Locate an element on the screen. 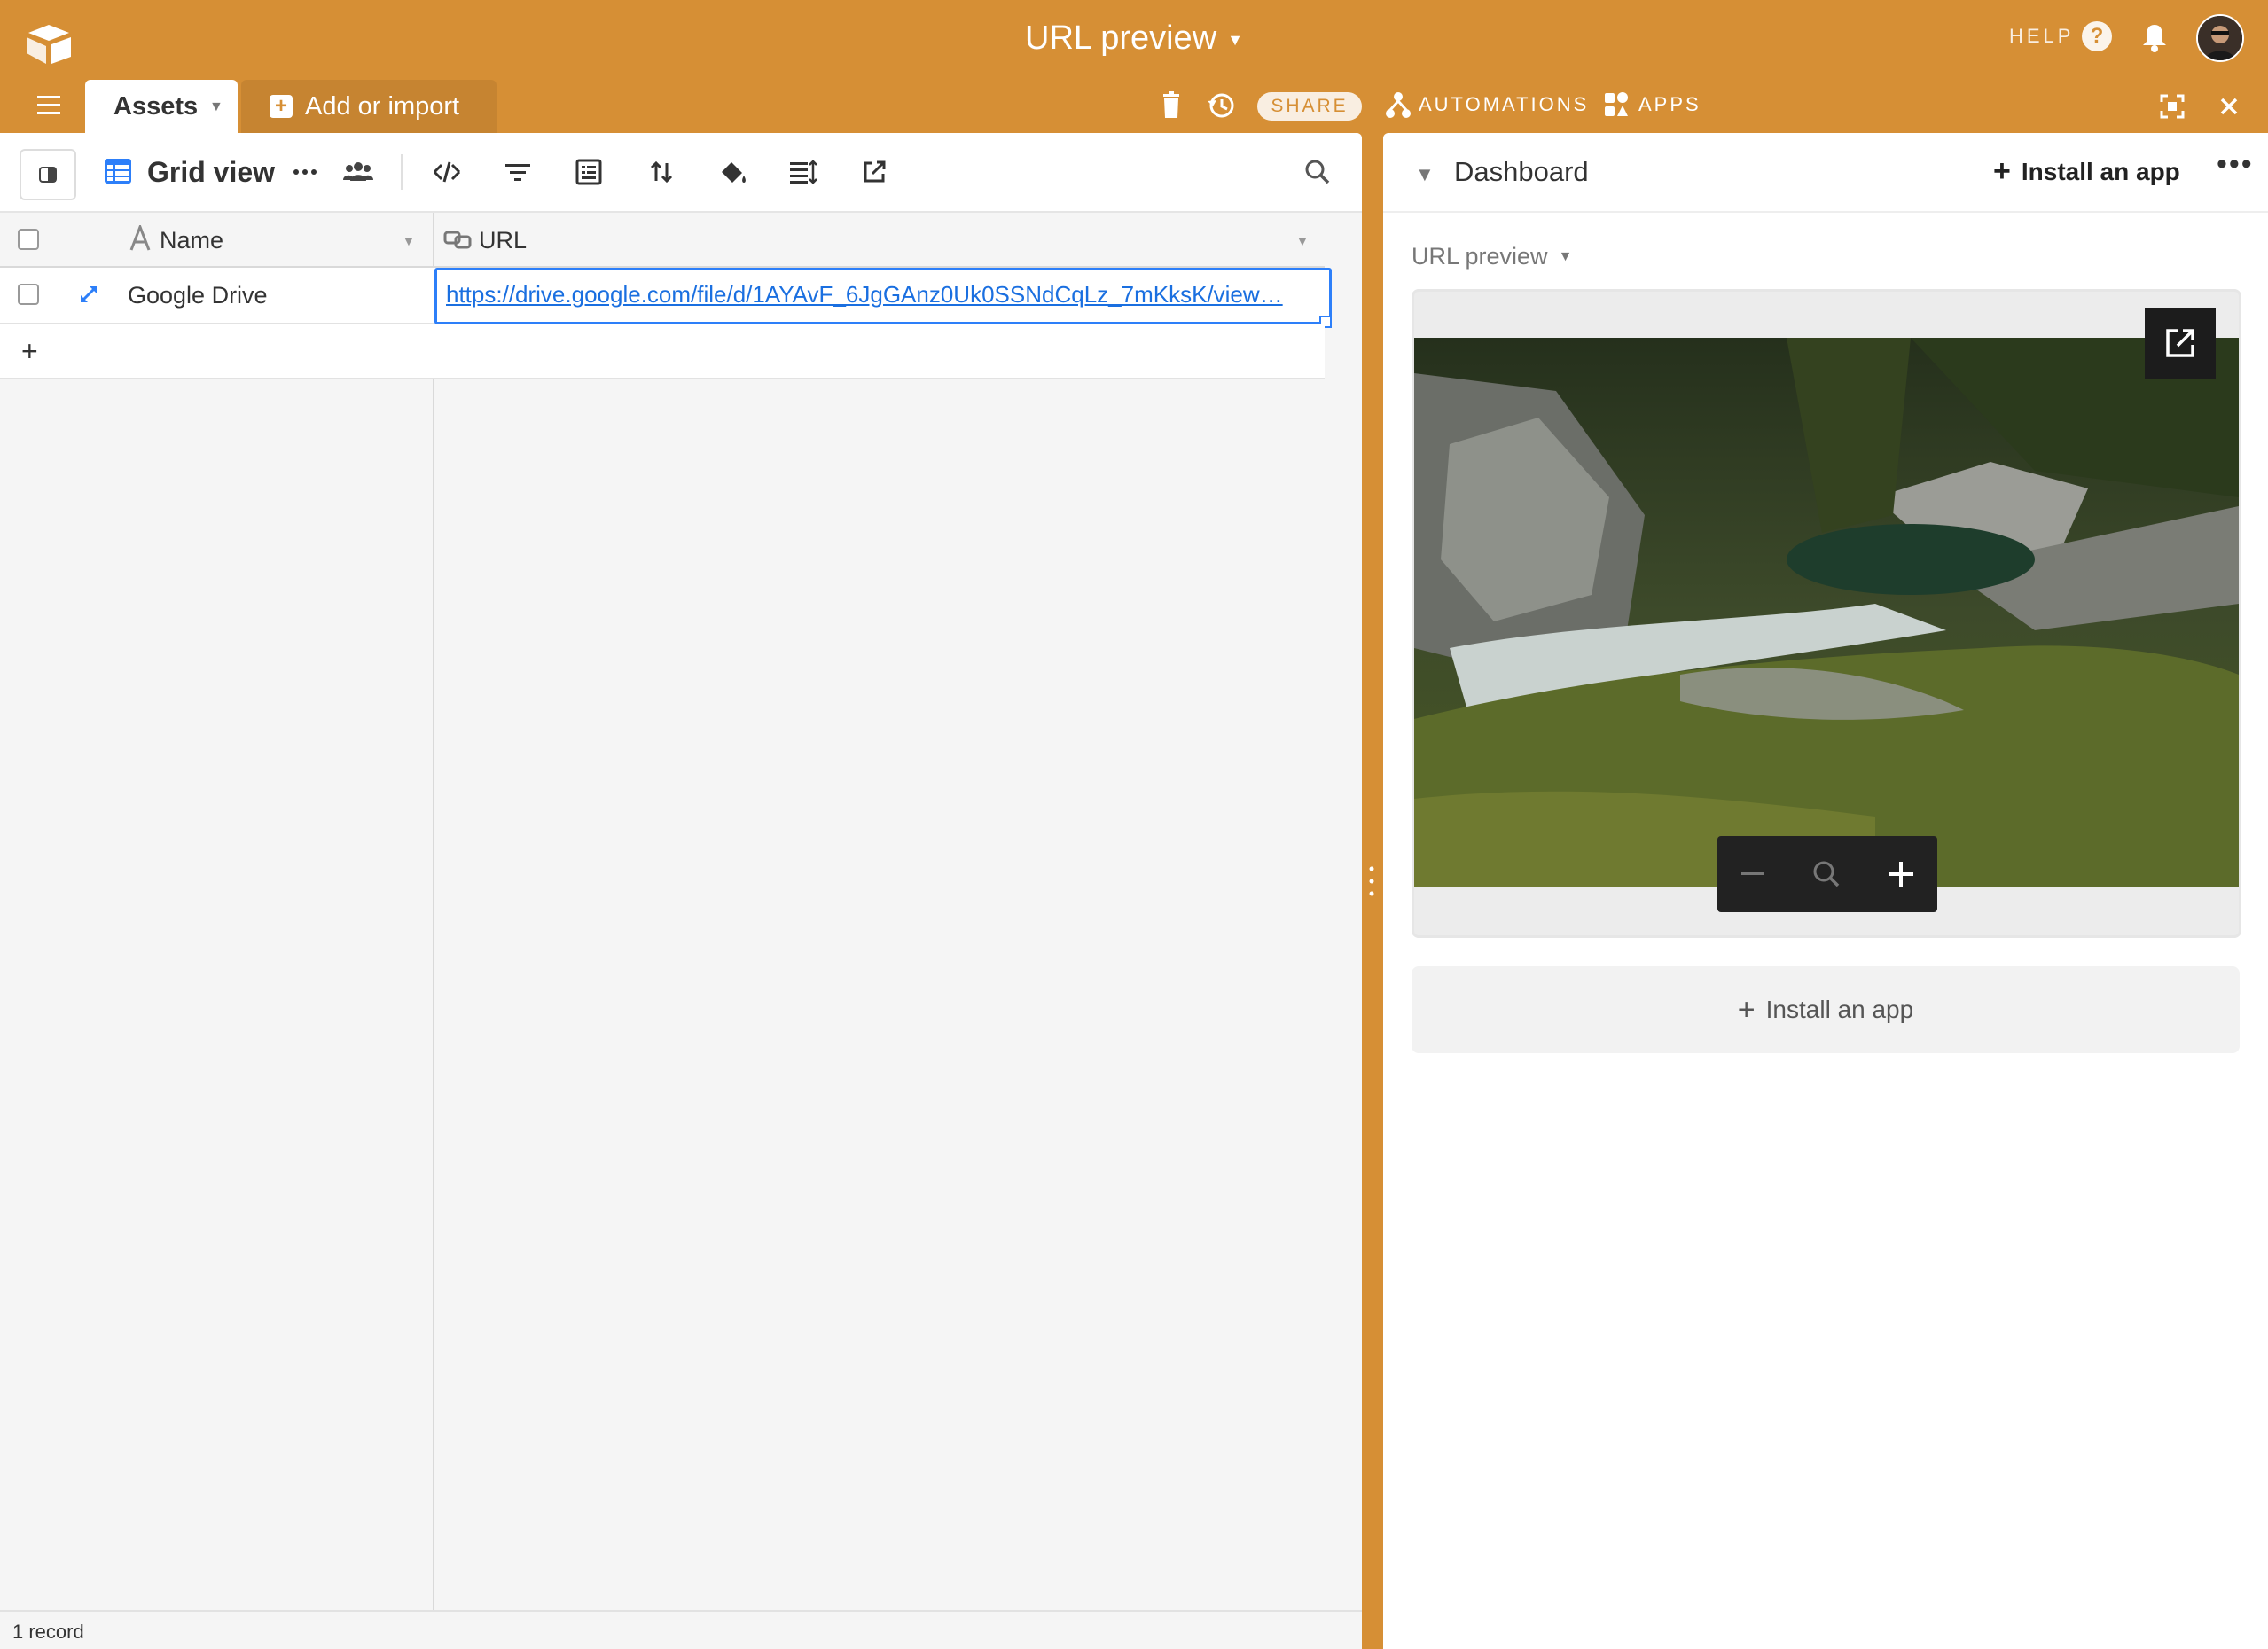 This screenshot has height=1649, width=2268. history-icon is located at coordinates (1221, 105).